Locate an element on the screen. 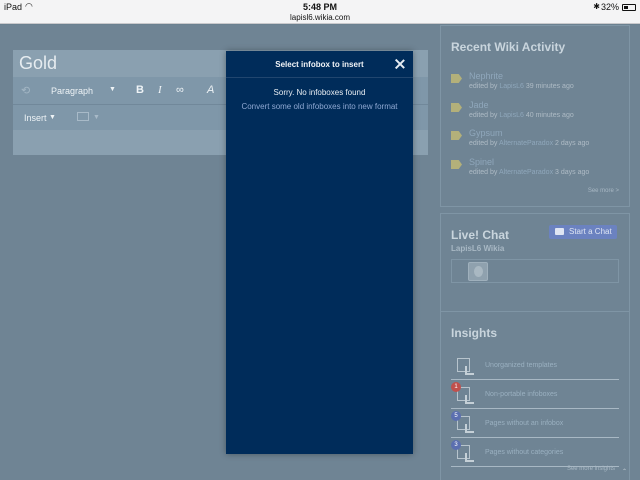  avatar is located at coordinates (478, 271).